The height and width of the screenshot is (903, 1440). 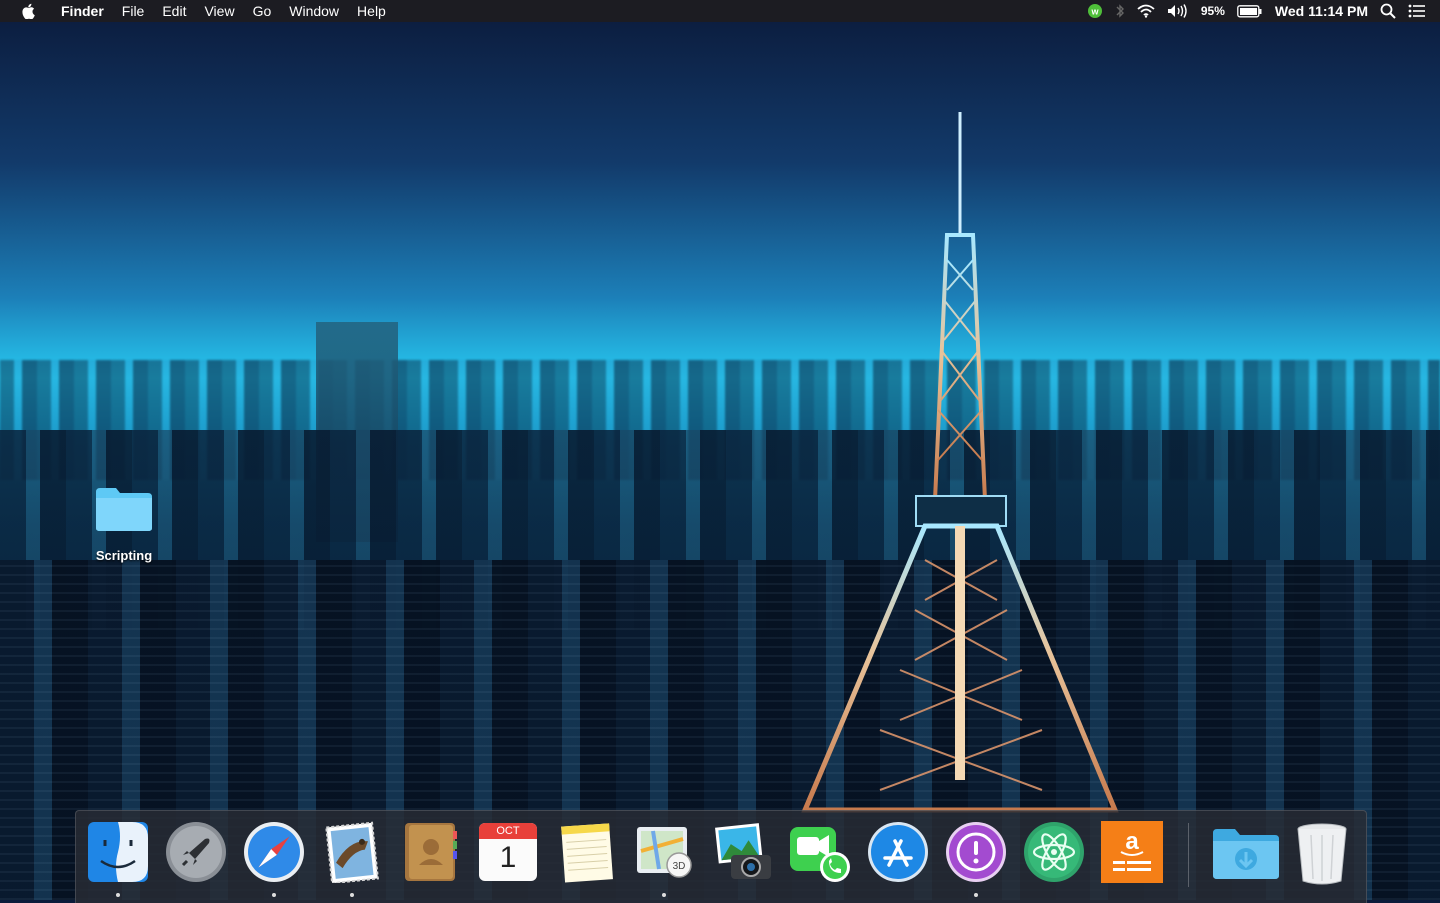 I want to click on dock-maps: 3D, so click(x=664, y=859).